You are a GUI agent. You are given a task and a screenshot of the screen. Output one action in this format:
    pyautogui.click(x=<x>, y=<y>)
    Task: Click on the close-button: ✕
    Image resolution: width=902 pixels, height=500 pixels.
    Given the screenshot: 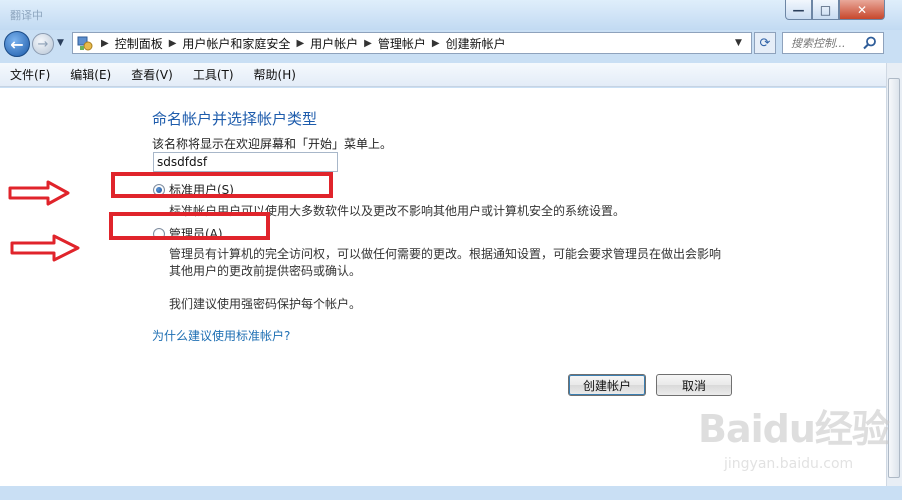 What is the action you would take?
    pyautogui.click(x=862, y=10)
    